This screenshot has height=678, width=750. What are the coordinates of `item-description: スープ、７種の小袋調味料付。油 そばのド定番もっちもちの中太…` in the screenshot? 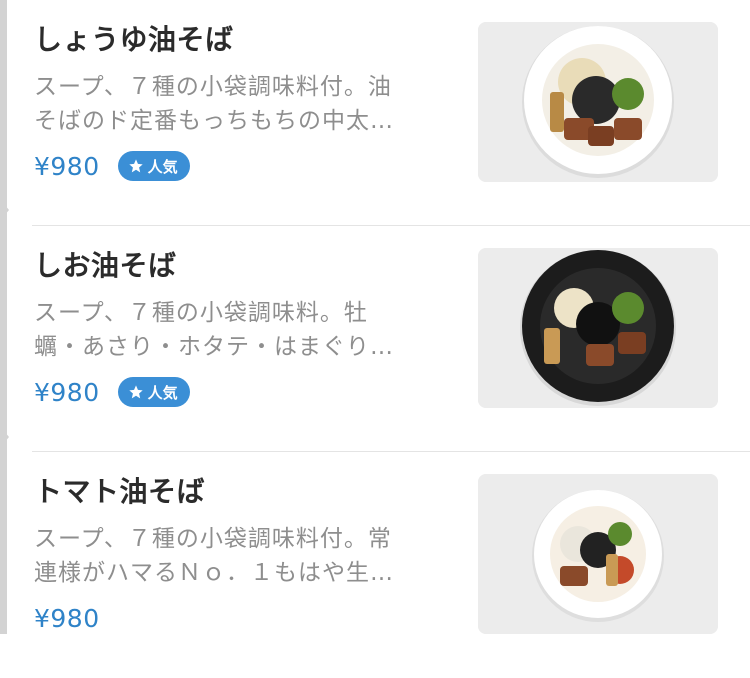 It's located at (234, 104).